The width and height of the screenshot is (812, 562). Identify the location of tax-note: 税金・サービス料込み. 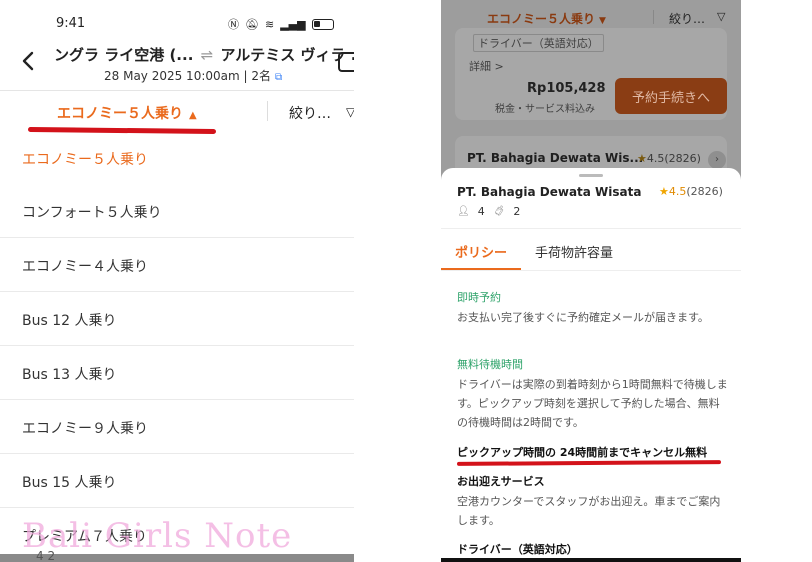
(545, 109).